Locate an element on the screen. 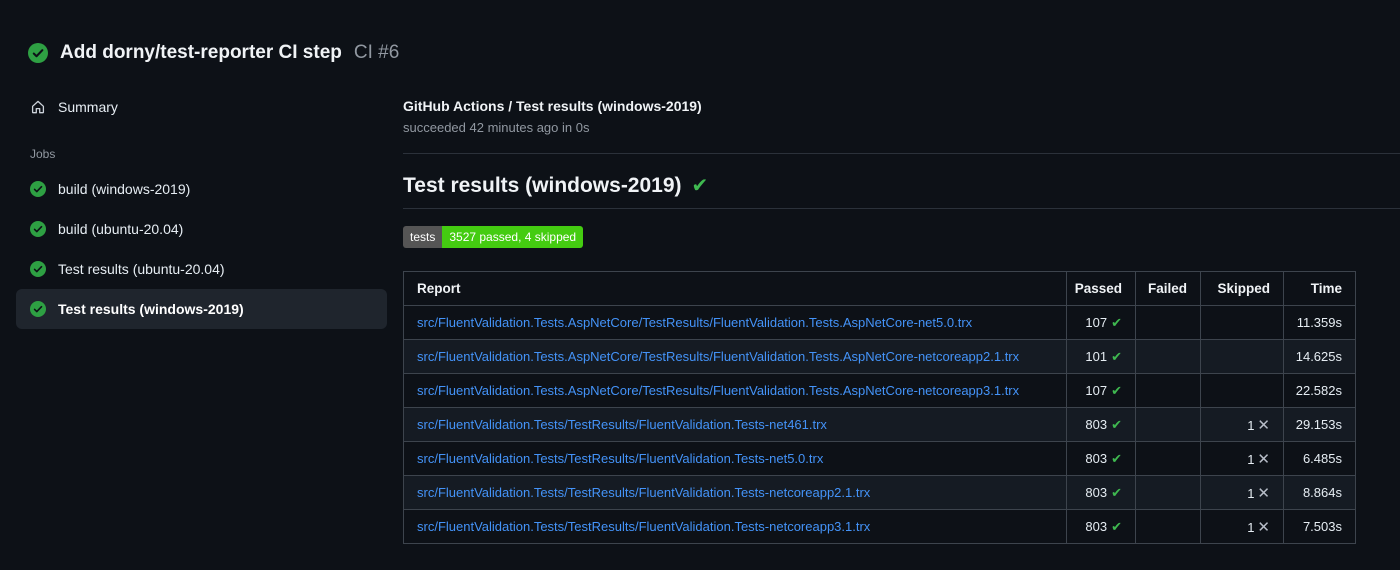 Image resolution: width=1400 pixels, height=570 pixels. time-cell: 14.625s is located at coordinates (1319, 356).